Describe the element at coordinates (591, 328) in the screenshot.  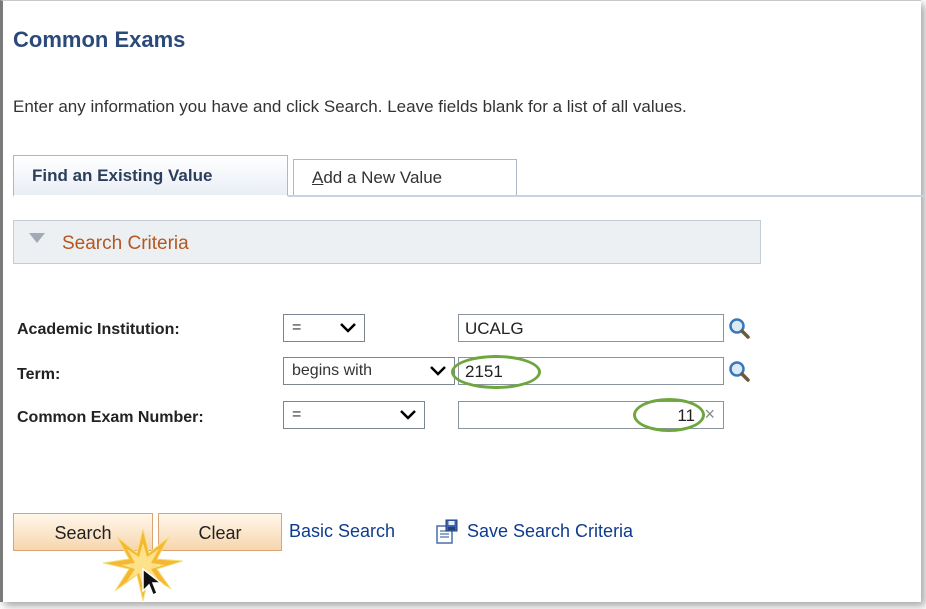
I see `institution-input: UCALG` at that location.